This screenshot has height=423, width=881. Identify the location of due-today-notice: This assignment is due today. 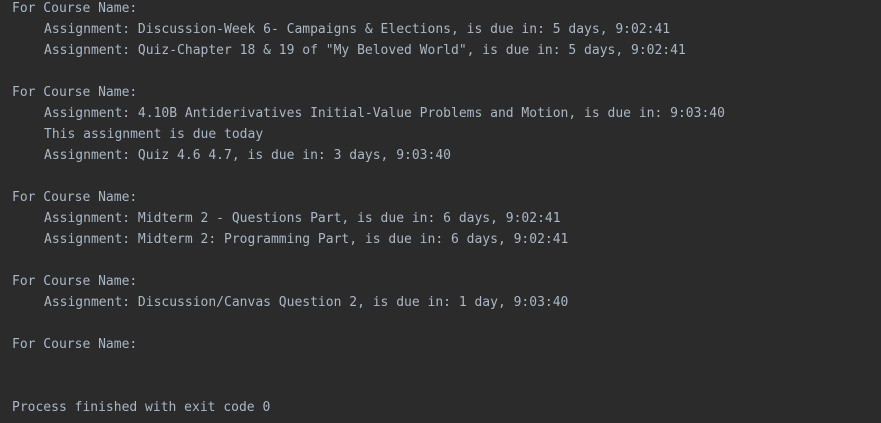
(154, 134).